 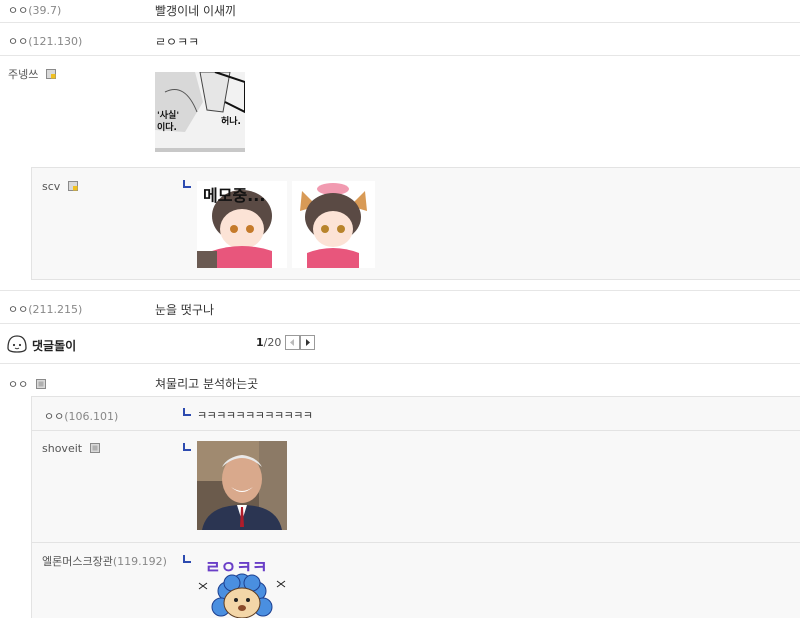 What do you see at coordinates (400, 11) in the screenshot?
I see `comment-row: ㅇㅇ(39.7) 빨갱이네 이새끼` at bounding box center [400, 11].